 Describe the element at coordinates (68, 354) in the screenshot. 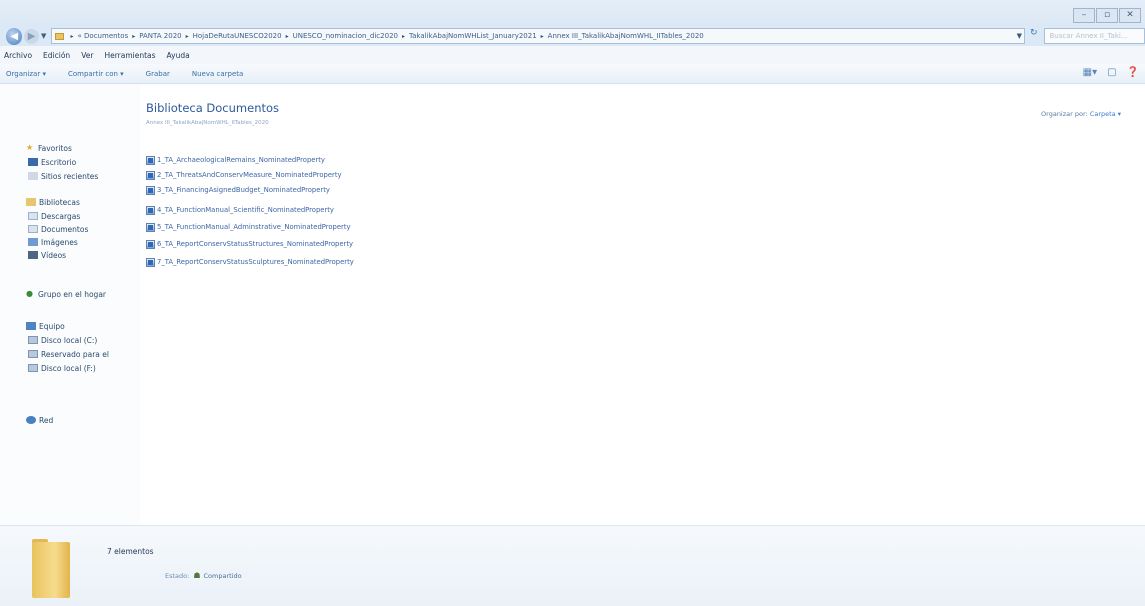

I see `nav-reserved: Reservado para el` at that location.